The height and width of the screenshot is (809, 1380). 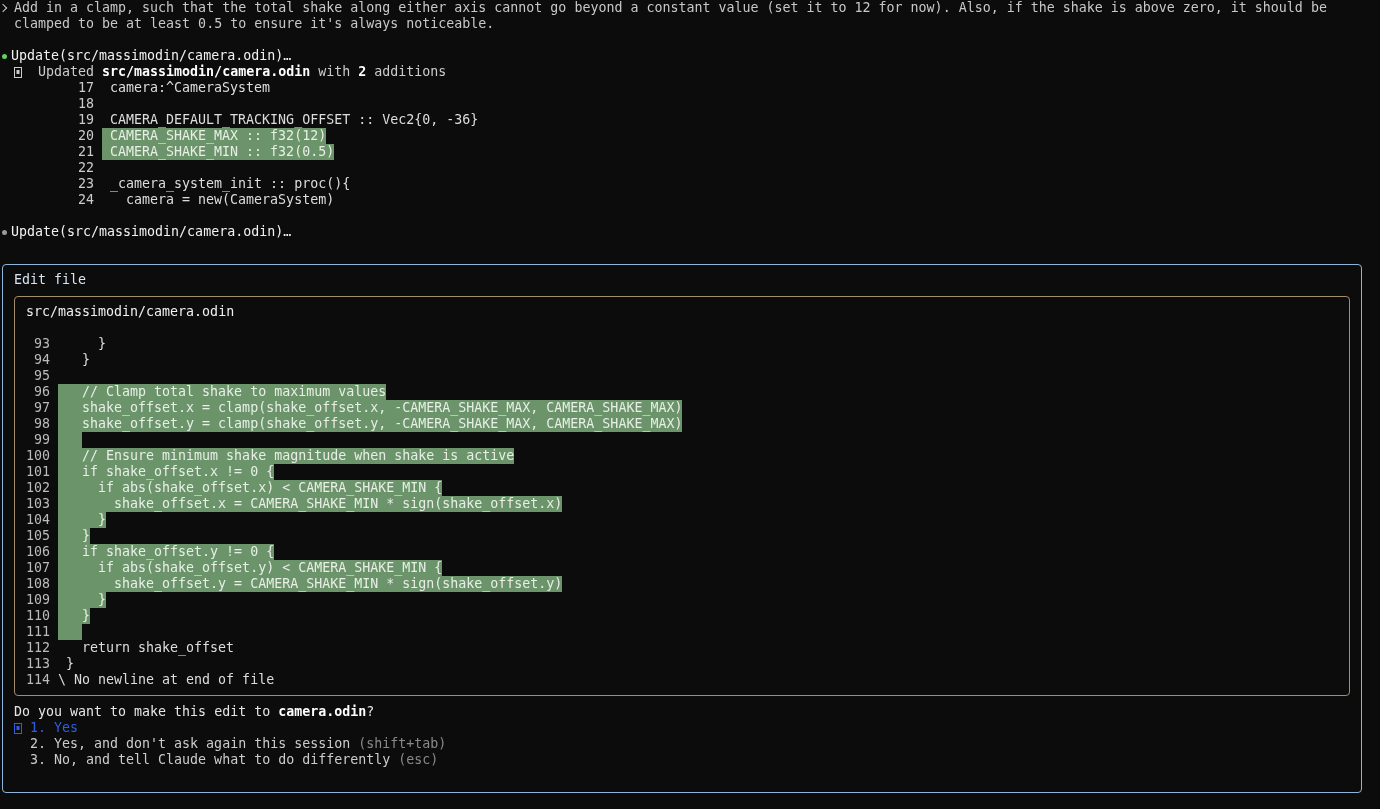 I want to click on line-number: 101, so click(x=38, y=472).